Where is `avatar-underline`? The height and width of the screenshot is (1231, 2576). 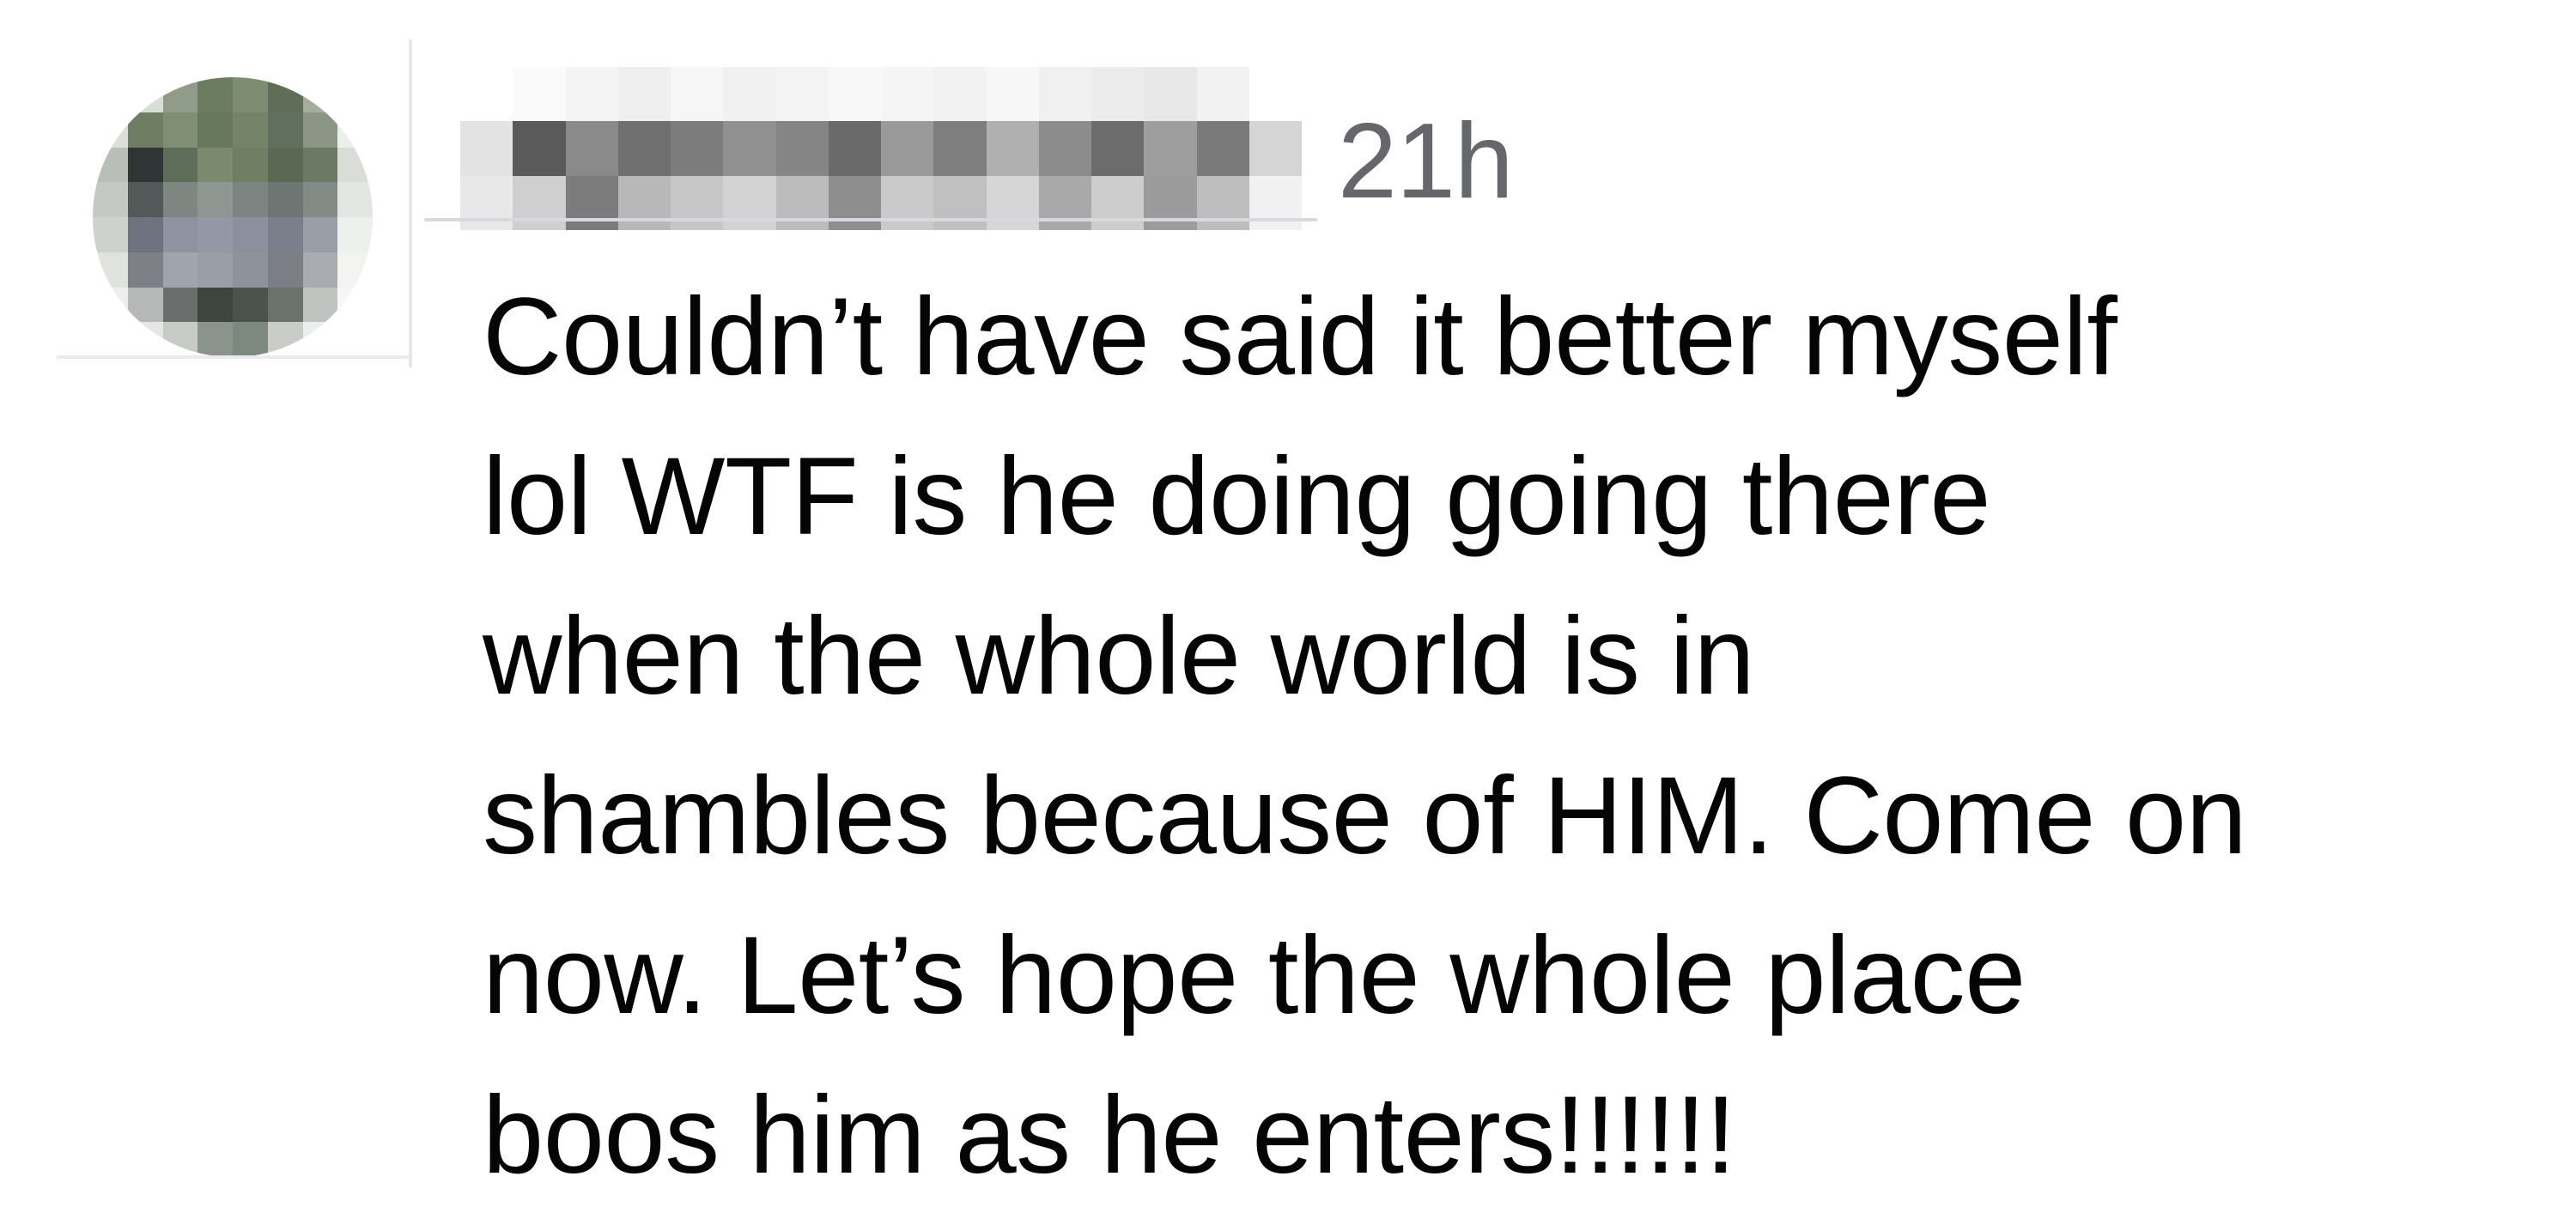
avatar-underline is located at coordinates (233, 357).